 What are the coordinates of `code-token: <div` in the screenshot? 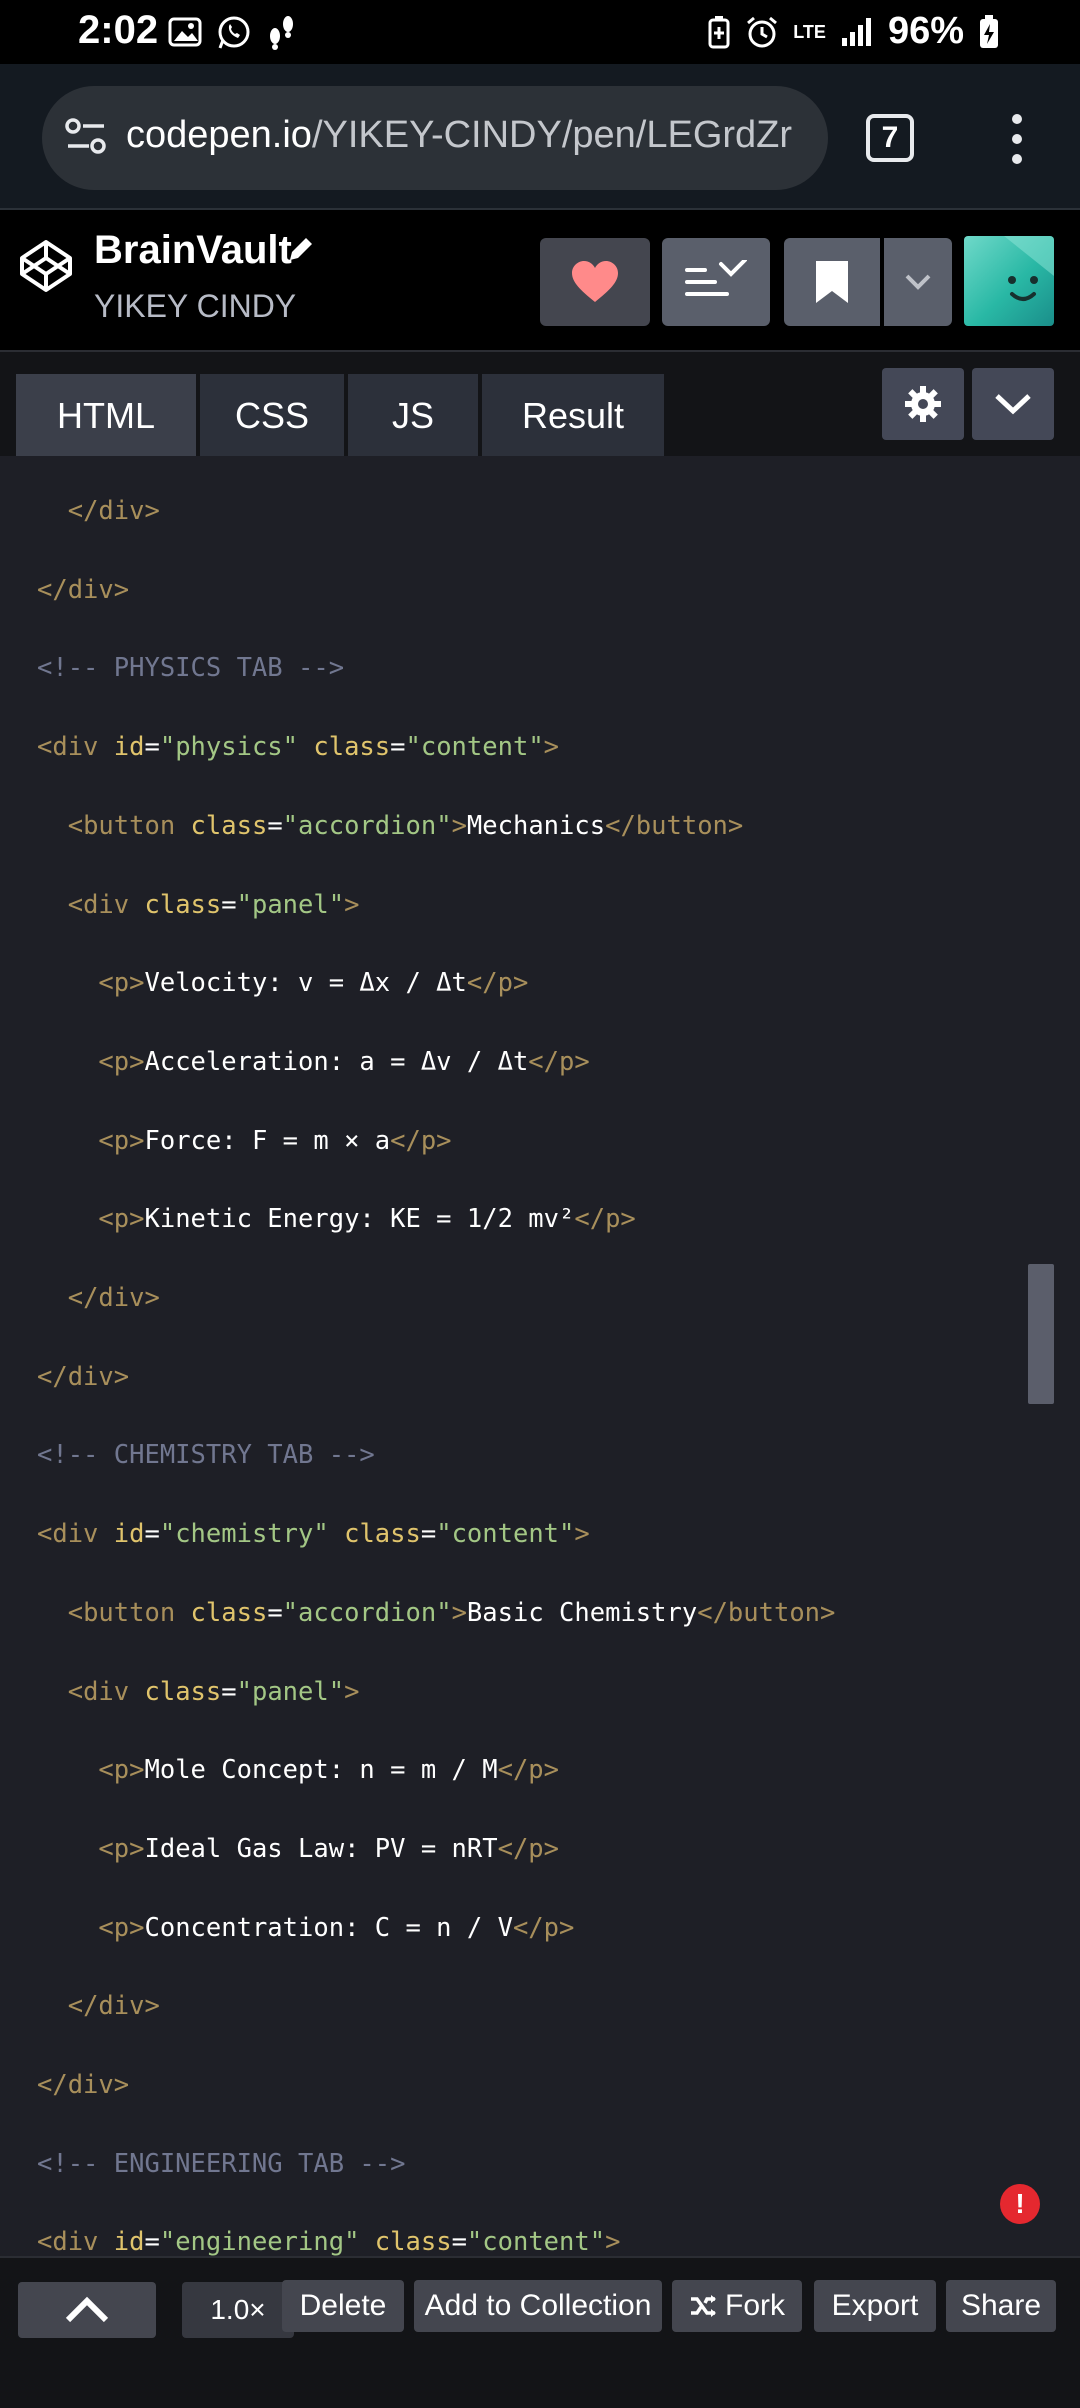 It's located at (75, 747).